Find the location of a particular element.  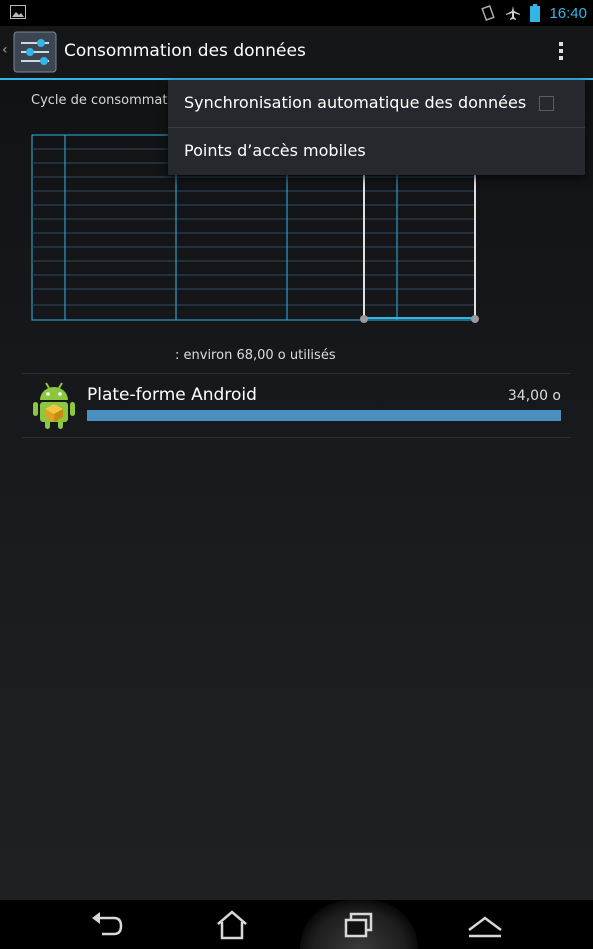

navigation-bar is located at coordinates (296, 924).